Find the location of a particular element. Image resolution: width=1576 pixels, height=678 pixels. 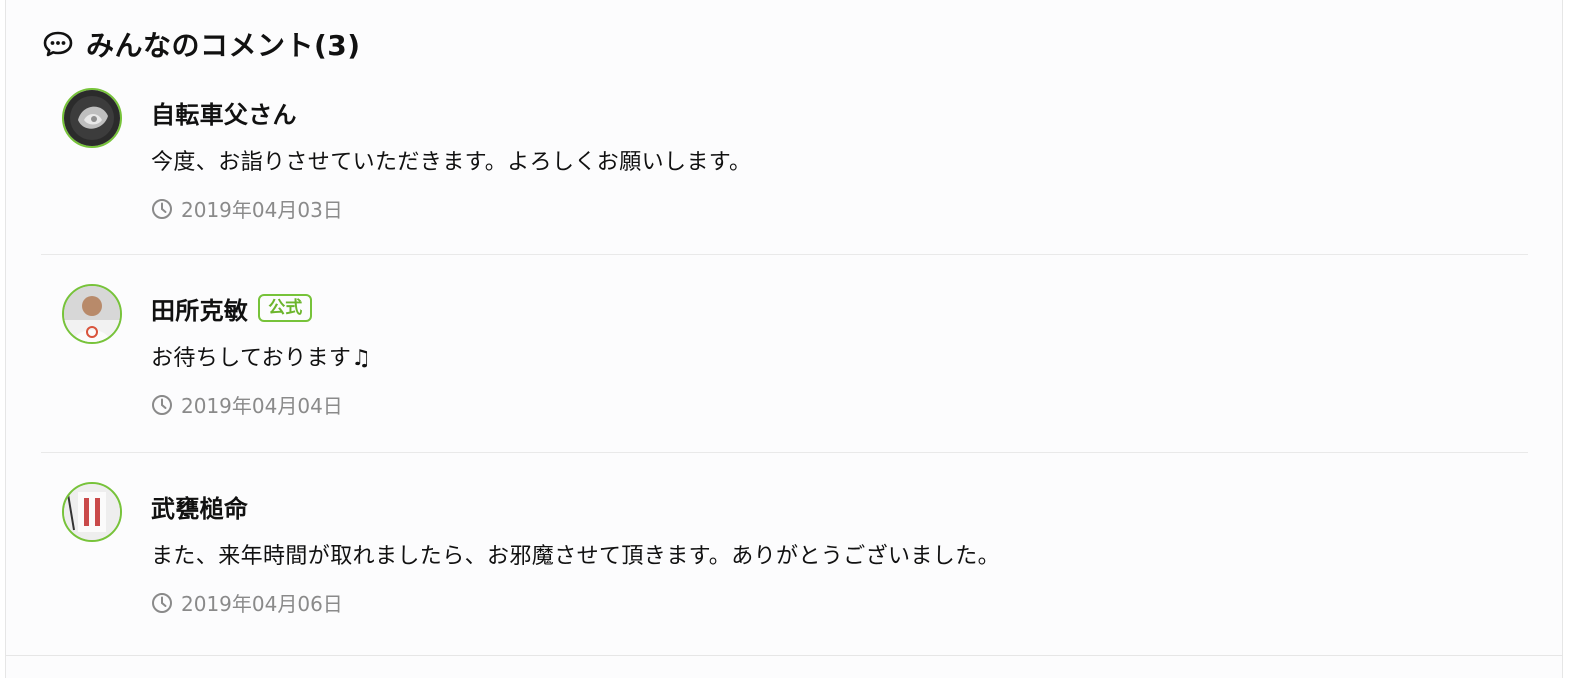

comment-text: 今度、お詣りさせていただきます。よろしくお願いします。 is located at coordinates (451, 162).